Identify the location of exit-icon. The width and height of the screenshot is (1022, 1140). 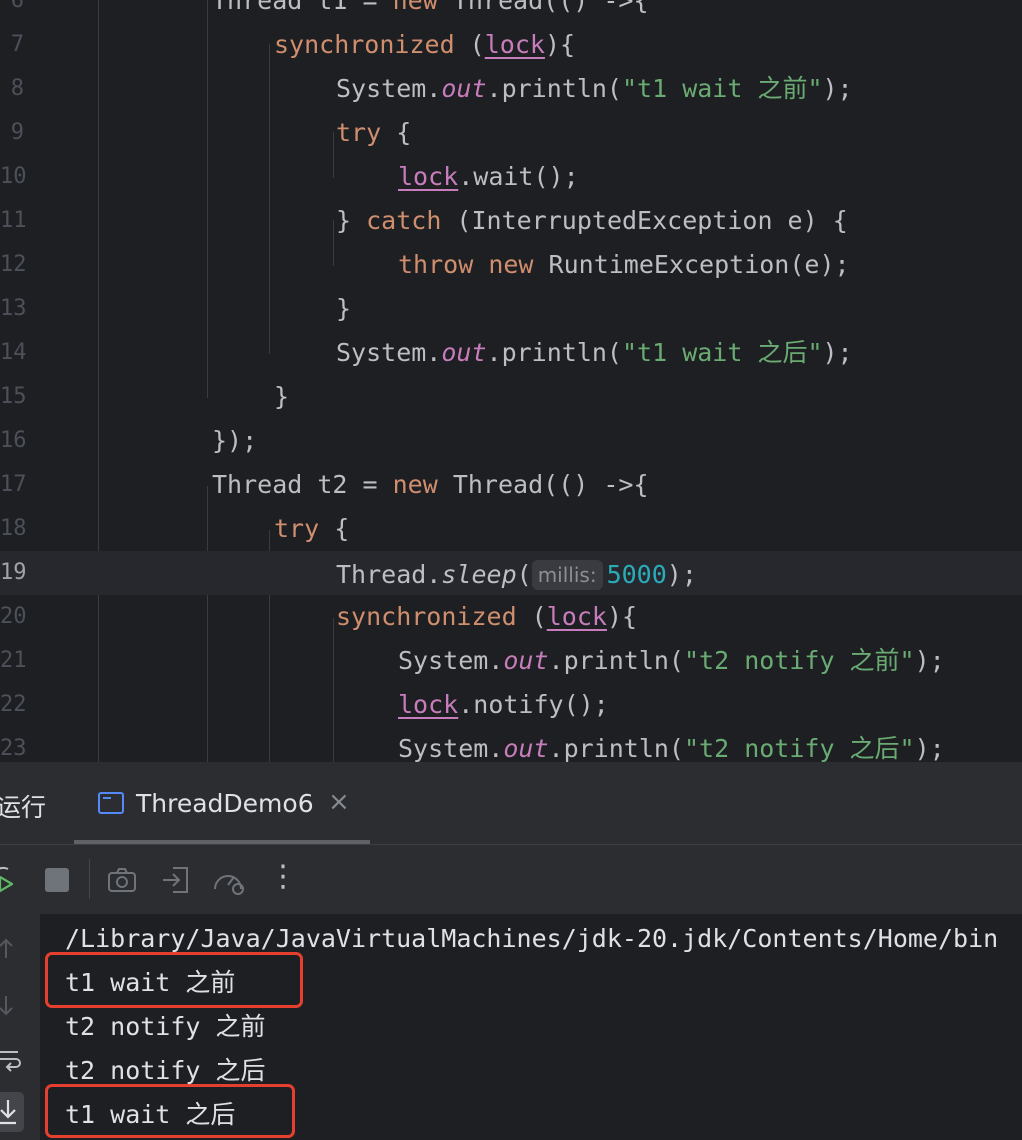
(176, 880).